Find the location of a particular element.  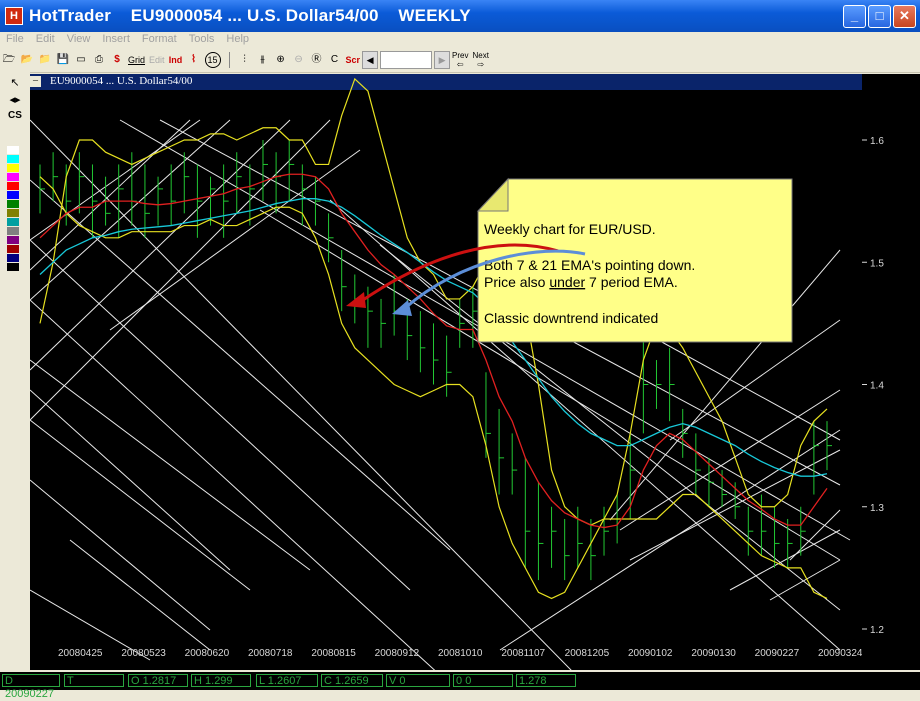

status-oi-value: 0 is located at coordinates (468, 681).